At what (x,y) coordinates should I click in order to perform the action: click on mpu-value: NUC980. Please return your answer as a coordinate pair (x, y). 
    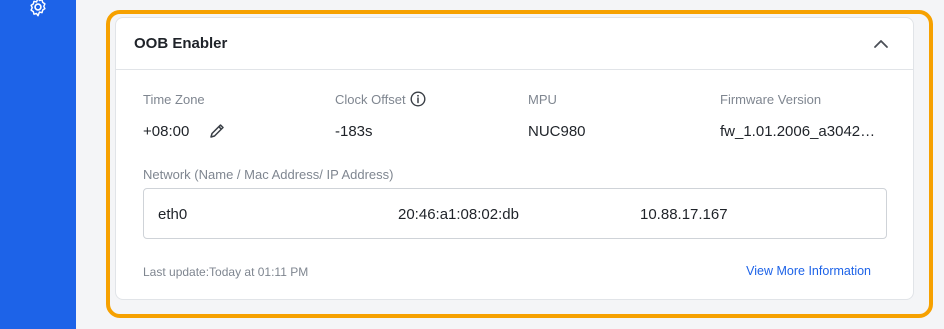
    Looking at the image, I should click on (557, 131).